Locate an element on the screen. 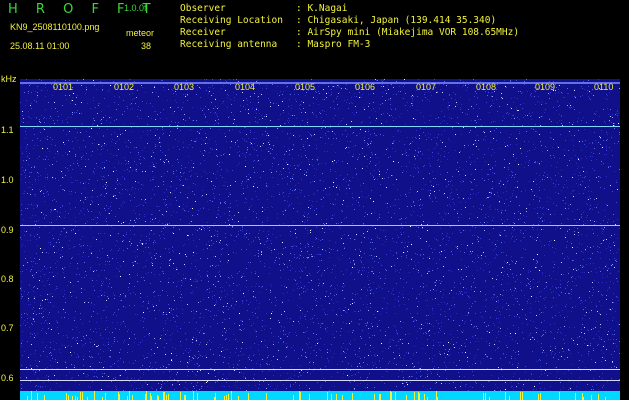 This screenshot has width=629, height=400. x-tick-label: 0101 is located at coordinates (63, 87).